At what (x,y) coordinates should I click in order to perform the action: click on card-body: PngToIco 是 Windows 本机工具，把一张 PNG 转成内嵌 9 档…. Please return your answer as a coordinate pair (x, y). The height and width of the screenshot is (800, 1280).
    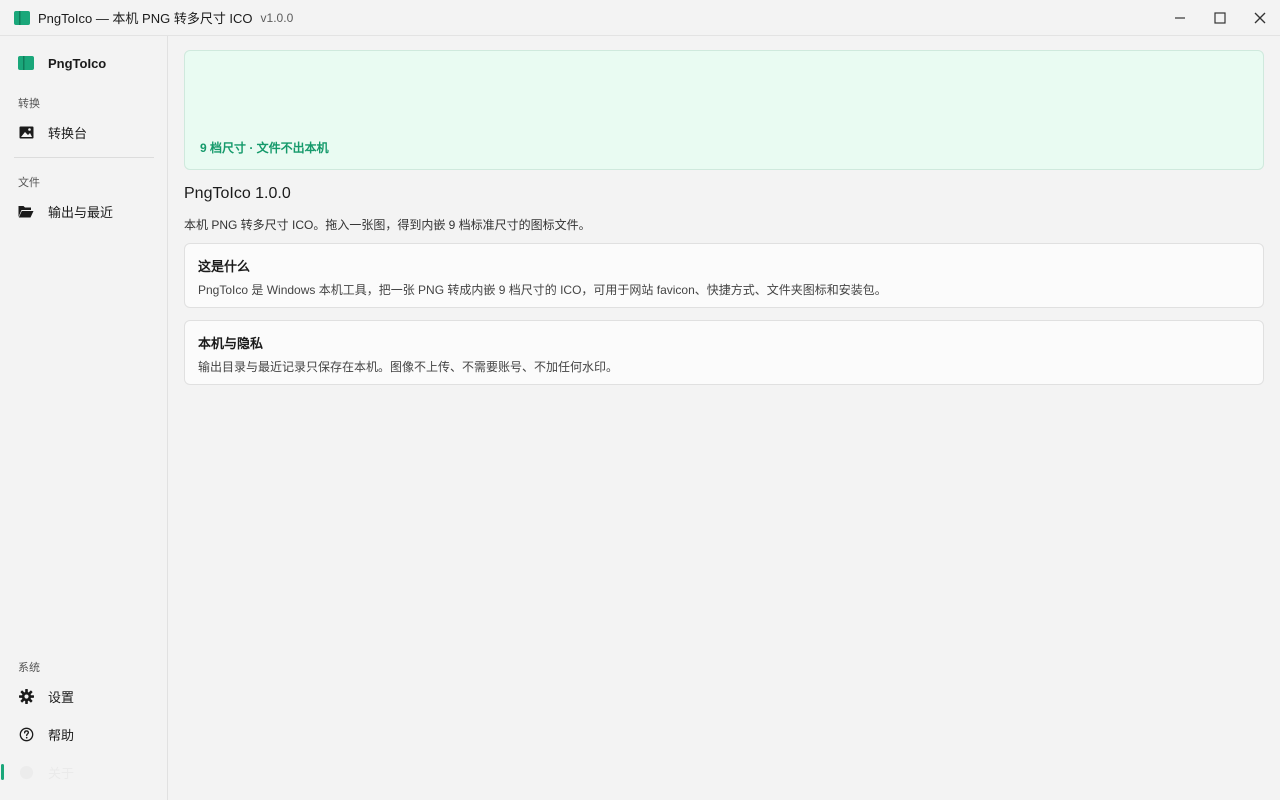
    Looking at the image, I should click on (542, 290).